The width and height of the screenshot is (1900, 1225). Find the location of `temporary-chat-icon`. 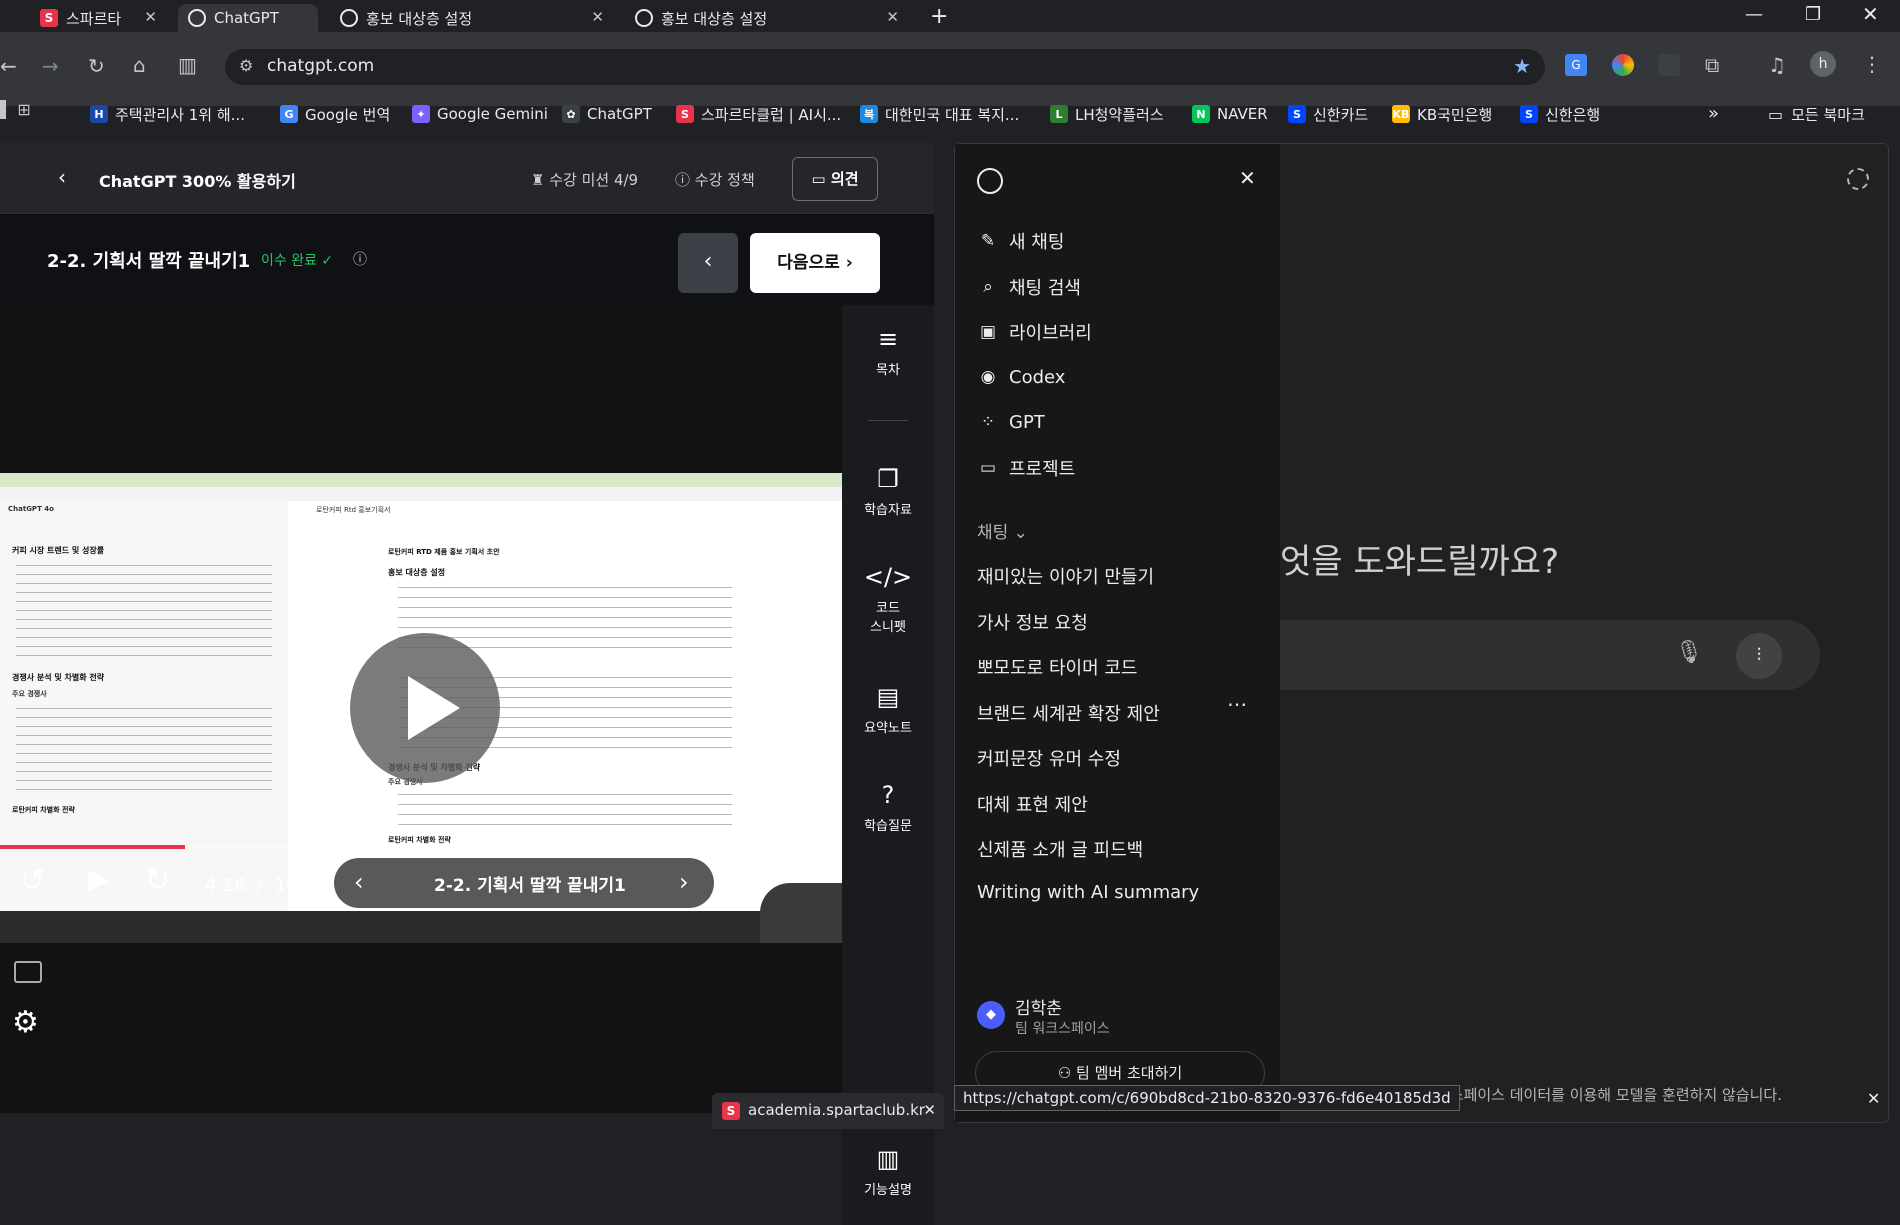

temporary-chat-icon is located at coordinates (1858, 179).